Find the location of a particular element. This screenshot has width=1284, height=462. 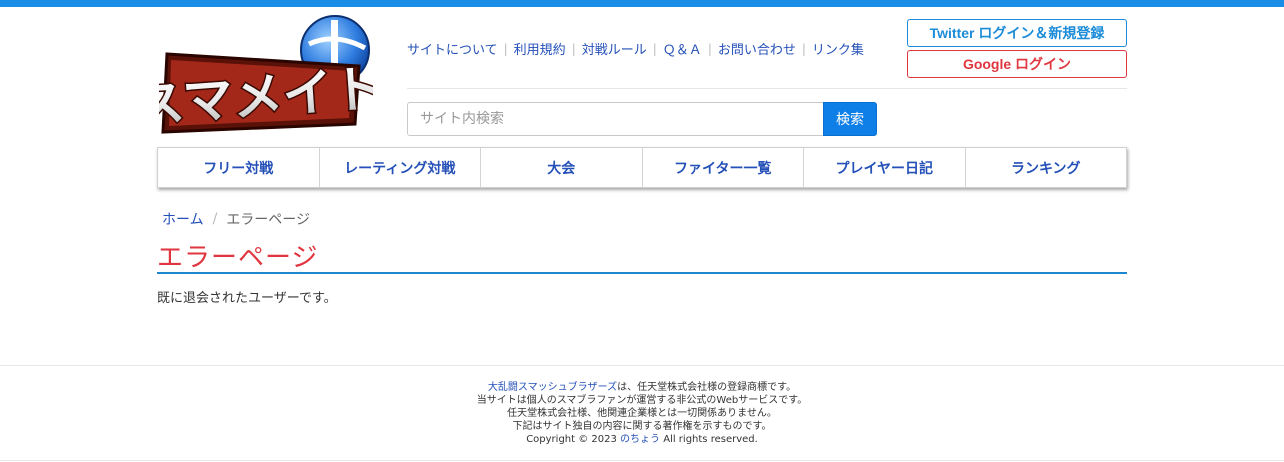

top-accent-bar is located at coordinates (642, 3).